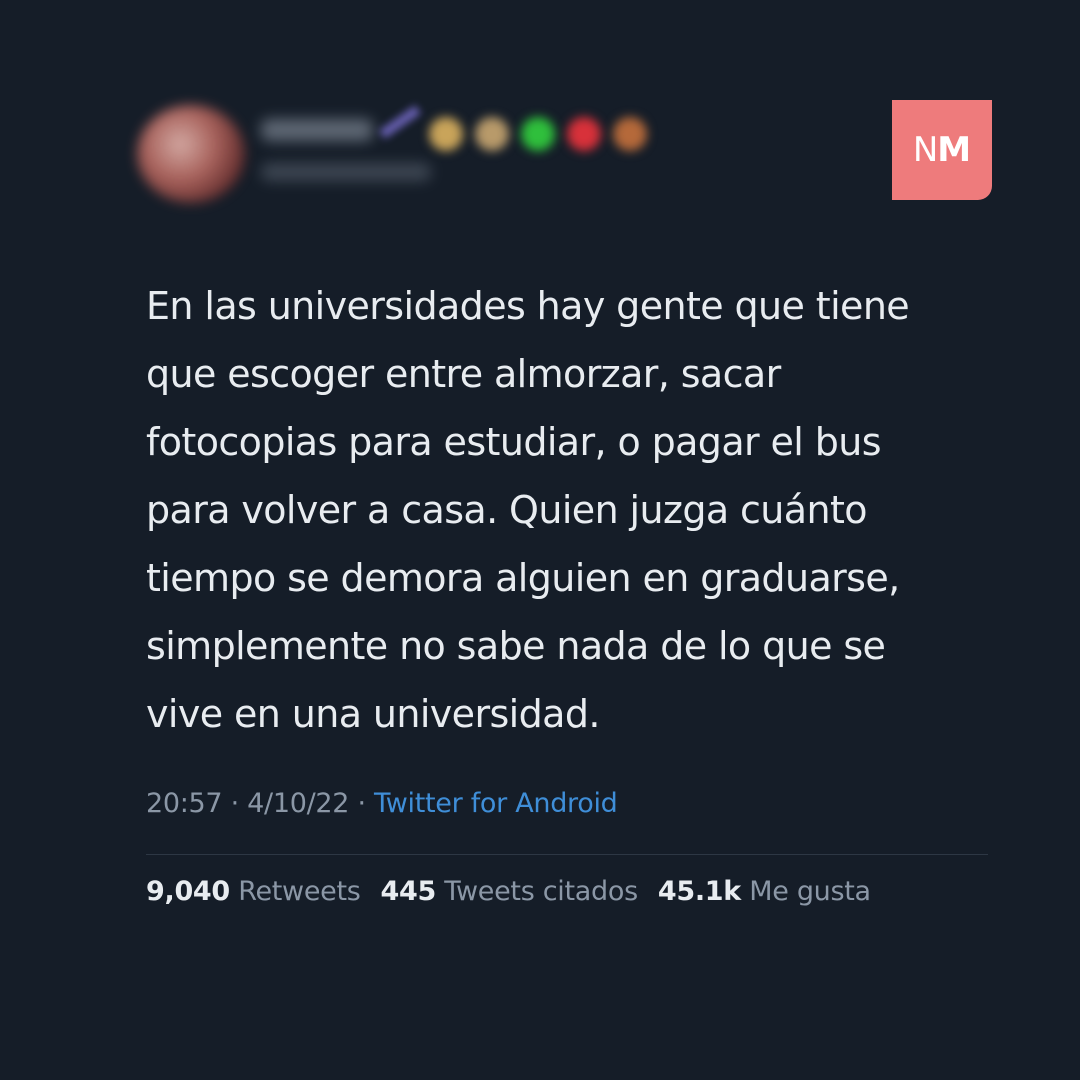  I want to click on likes-stat: 45.1k Me gusta, so click(764, 891).